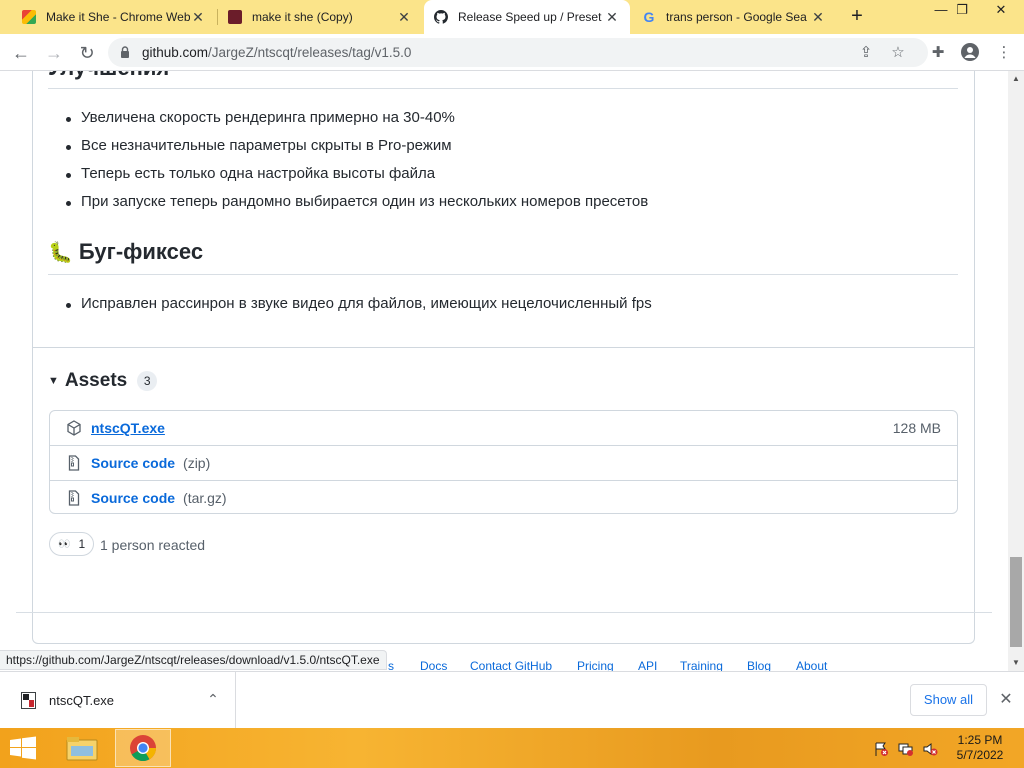  Describe the element at coordinates (1016, 602) in the screenshot. I see `scrollbar-thumb` at that location.